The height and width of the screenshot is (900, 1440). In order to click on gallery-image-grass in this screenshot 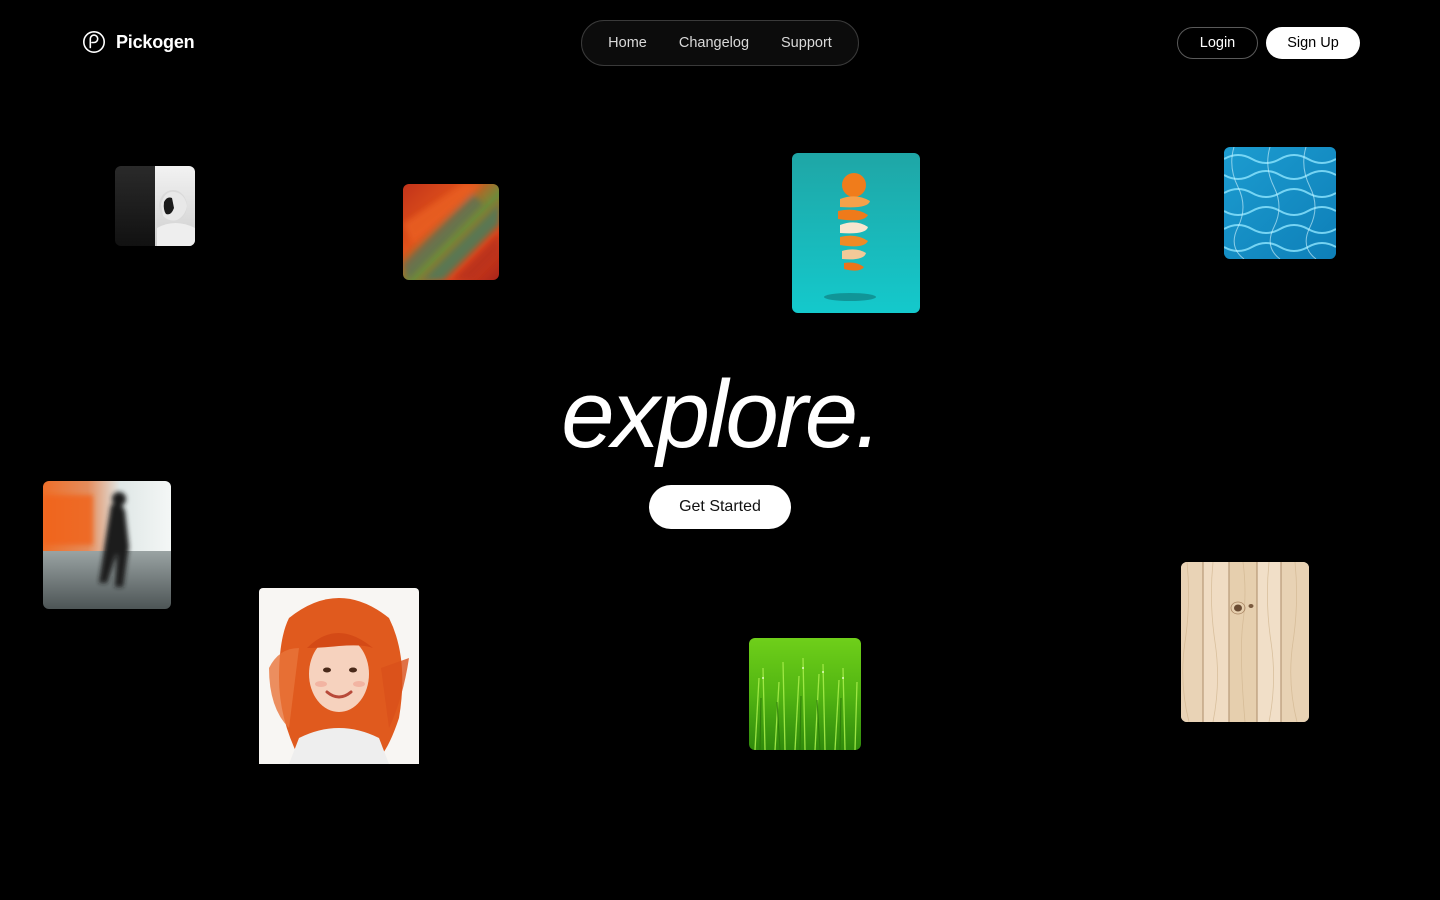, I will do `click(805, 694)`.